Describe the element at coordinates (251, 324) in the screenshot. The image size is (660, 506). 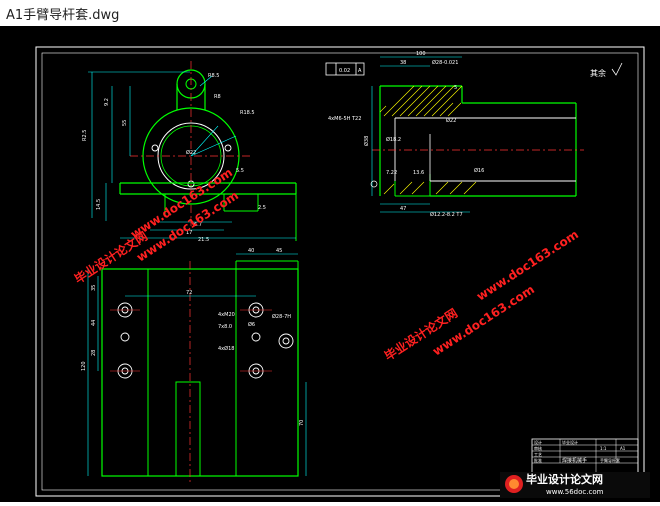
I see `svg-text: Ø6` at that location.